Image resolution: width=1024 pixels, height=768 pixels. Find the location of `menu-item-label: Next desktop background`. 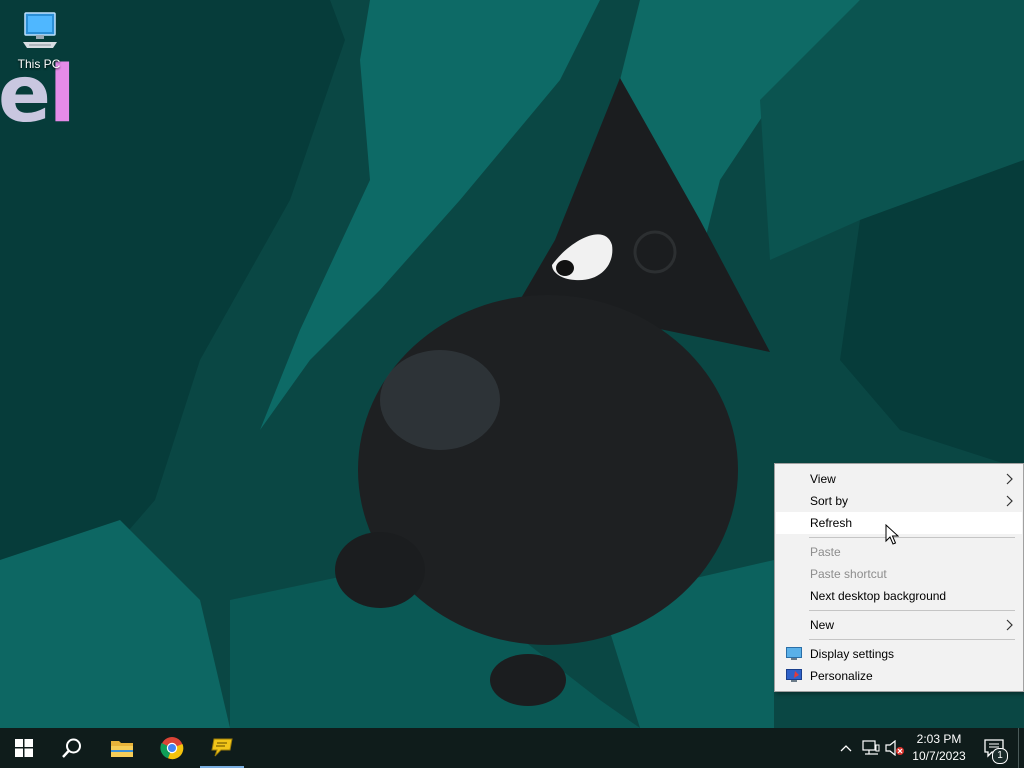

menu-item-label: Next desktop background is located at coordinates (878, 596).